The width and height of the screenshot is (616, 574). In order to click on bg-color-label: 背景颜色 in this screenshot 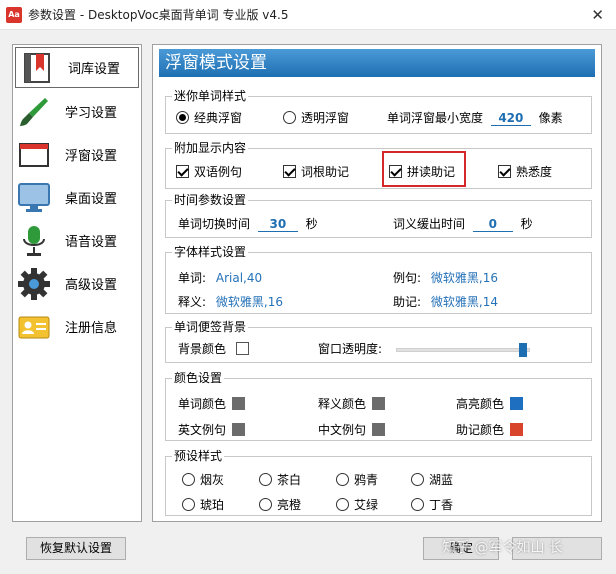, I will do `click(202, 349)`.